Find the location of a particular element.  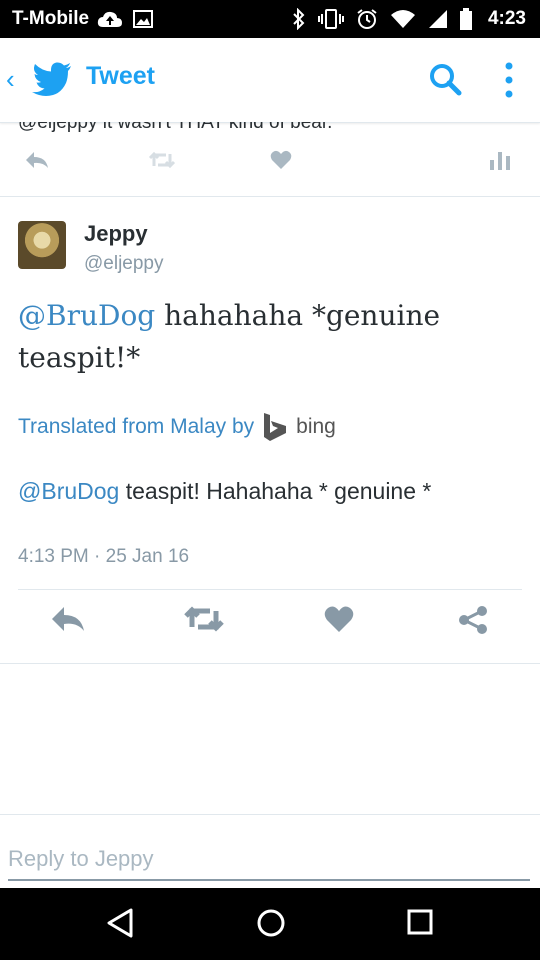

analytics-icon is located at coordinates (500, 162).